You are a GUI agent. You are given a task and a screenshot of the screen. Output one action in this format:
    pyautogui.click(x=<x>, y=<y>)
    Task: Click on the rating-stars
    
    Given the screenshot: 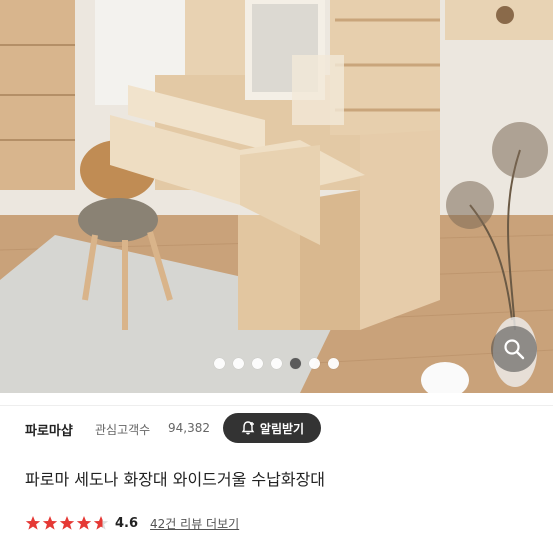 What is the action you would take?
    pyautogui.click(x=67, y=523)
    